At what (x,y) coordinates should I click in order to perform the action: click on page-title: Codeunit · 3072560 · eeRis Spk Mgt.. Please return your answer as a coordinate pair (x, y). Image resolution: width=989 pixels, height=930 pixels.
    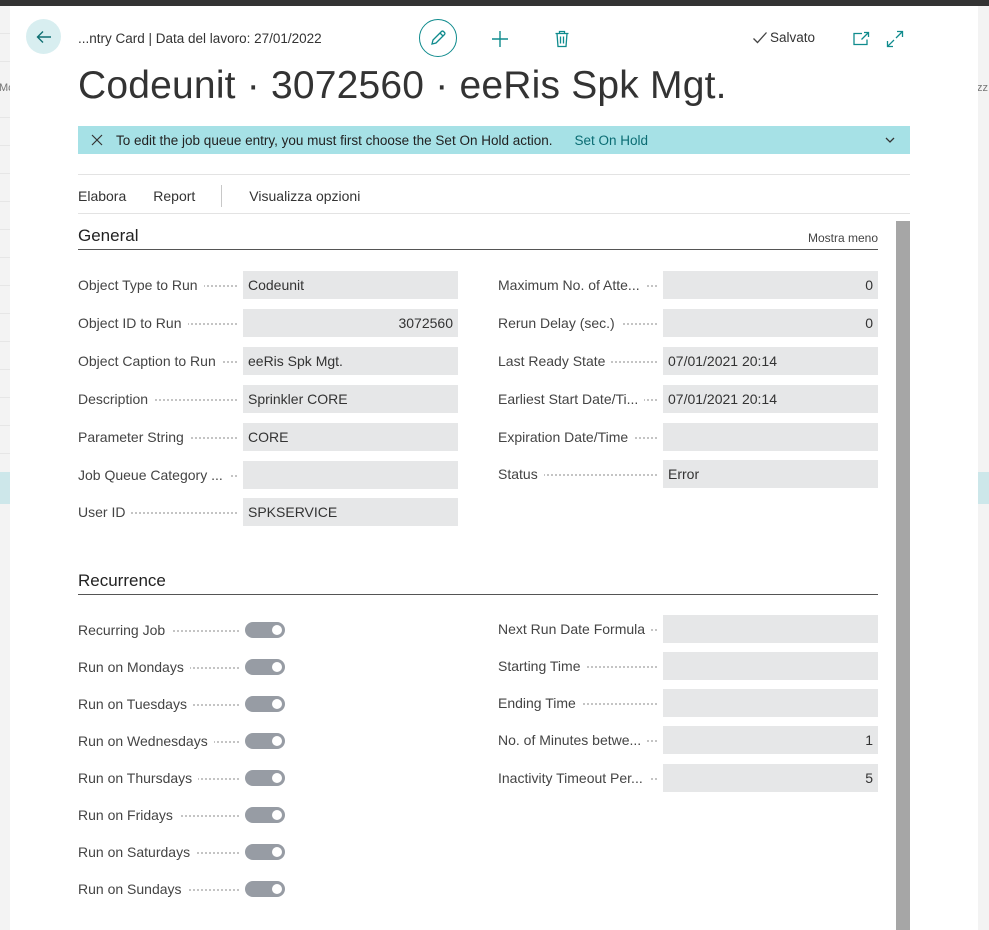
    Looking at the image, I should click on (402, 85).